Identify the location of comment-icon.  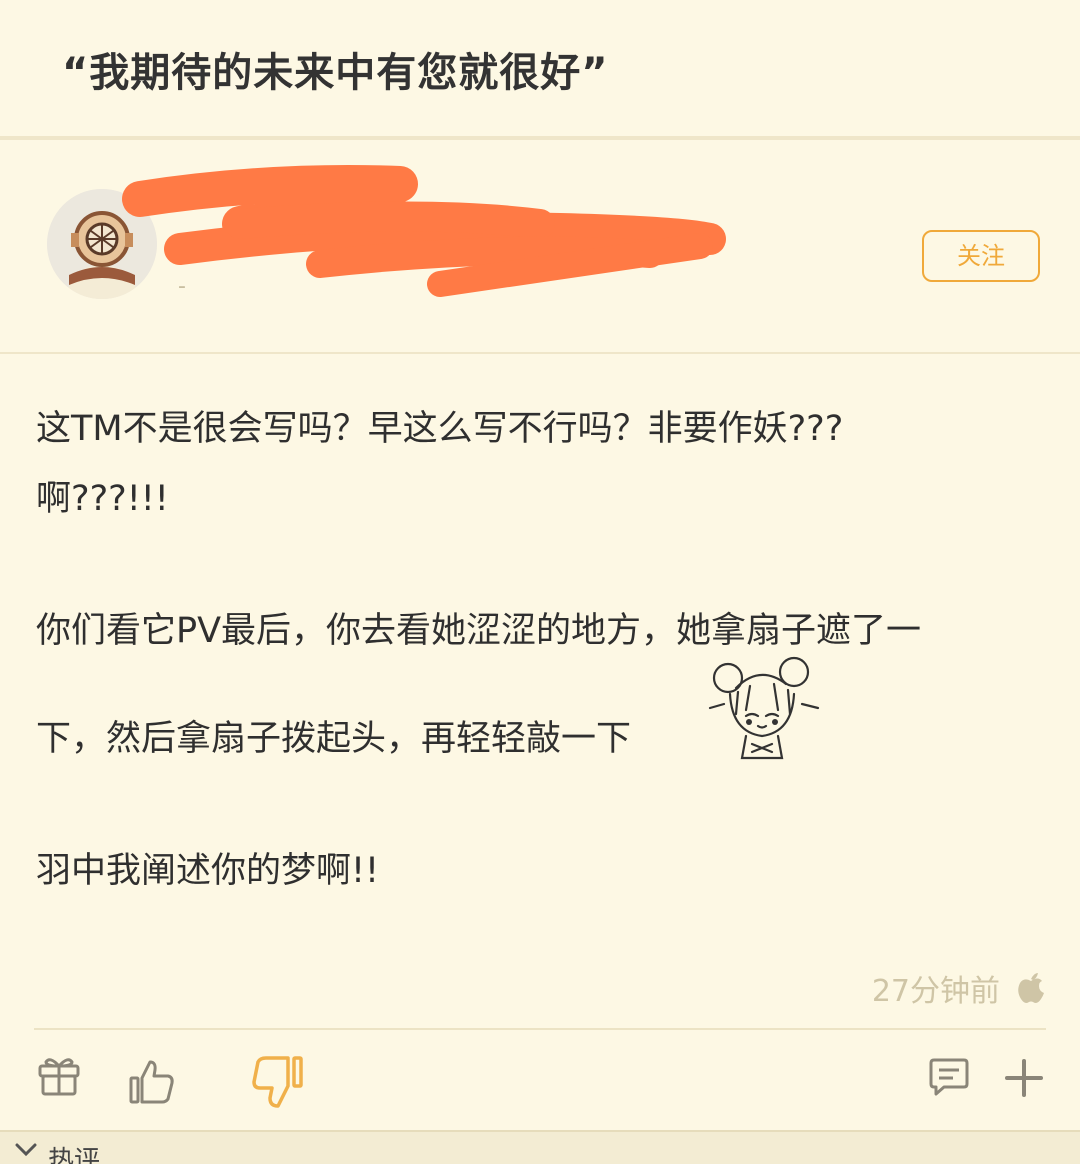
(949, 1077).